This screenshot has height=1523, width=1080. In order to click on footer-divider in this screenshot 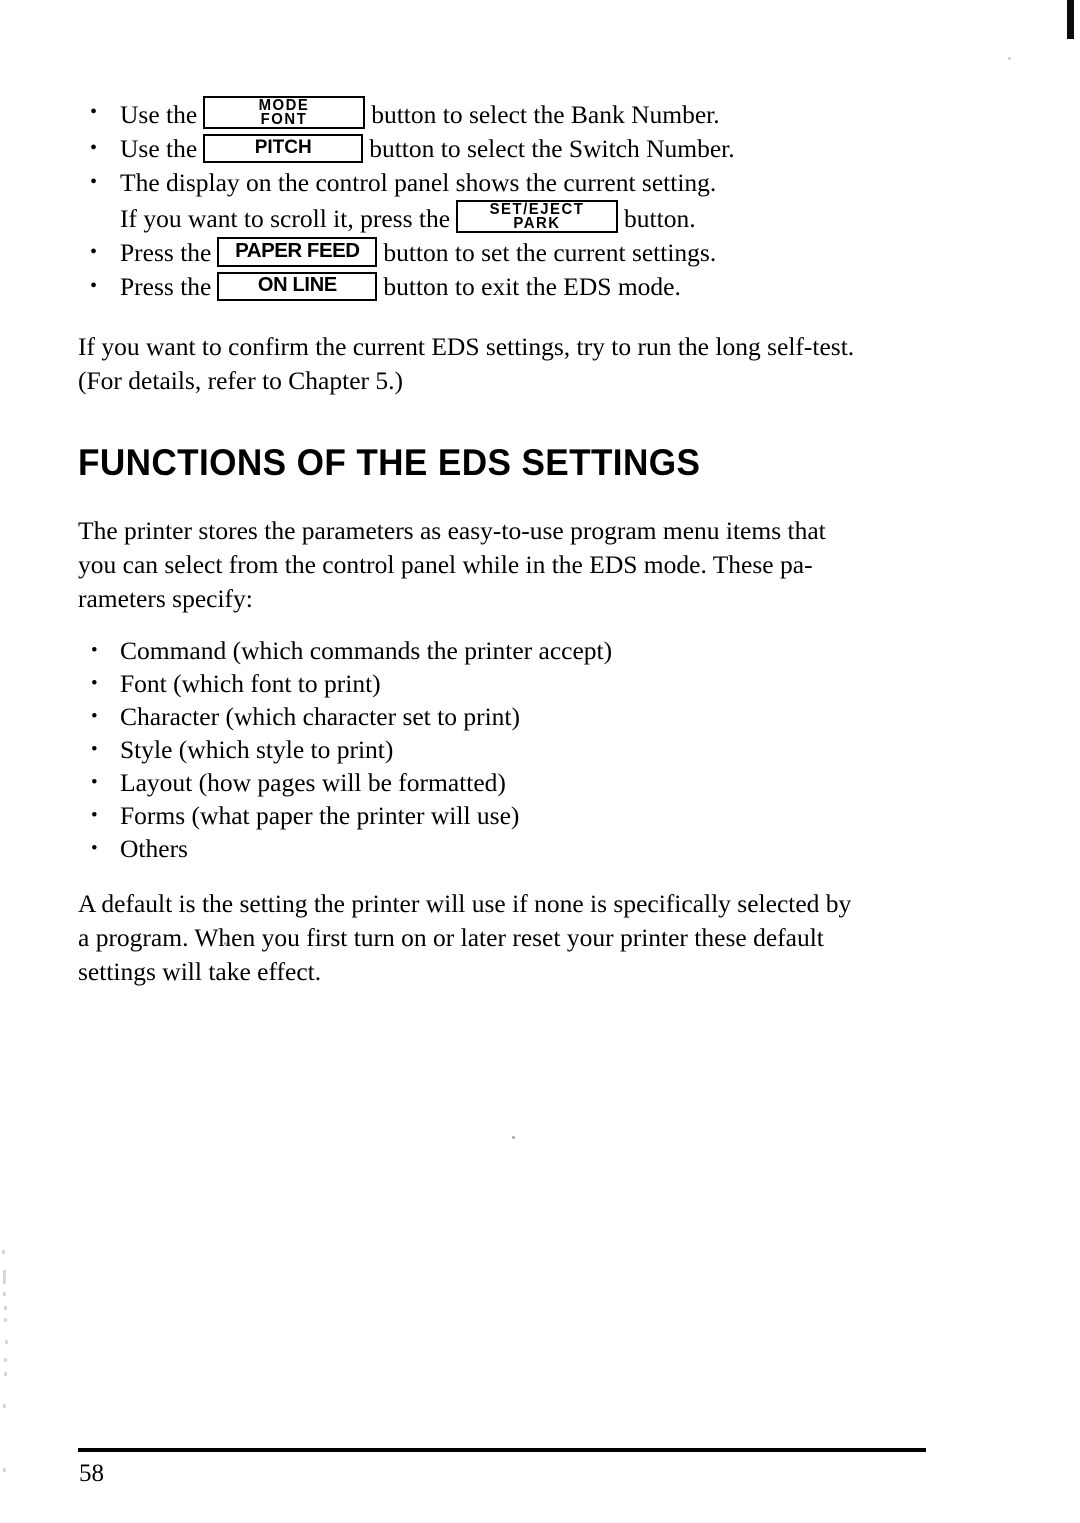, I will do `click(502, 1450)`.